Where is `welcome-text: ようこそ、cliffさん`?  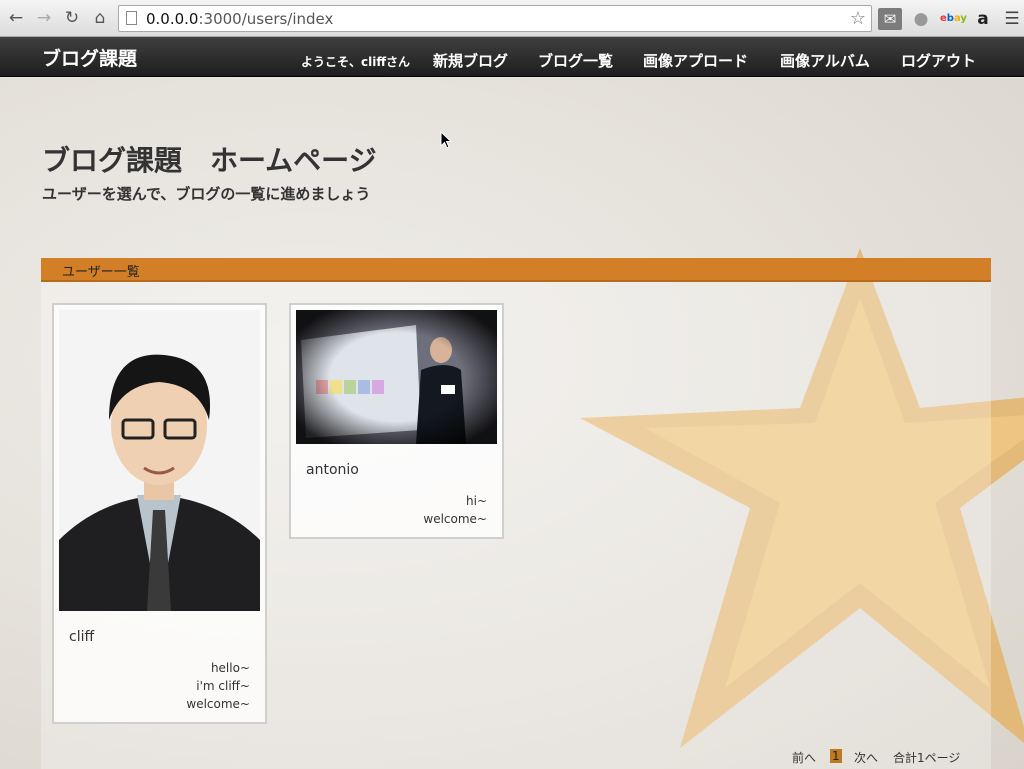
welcome-text: ようこそ、cliffさん is located at coordinates (356, 62).